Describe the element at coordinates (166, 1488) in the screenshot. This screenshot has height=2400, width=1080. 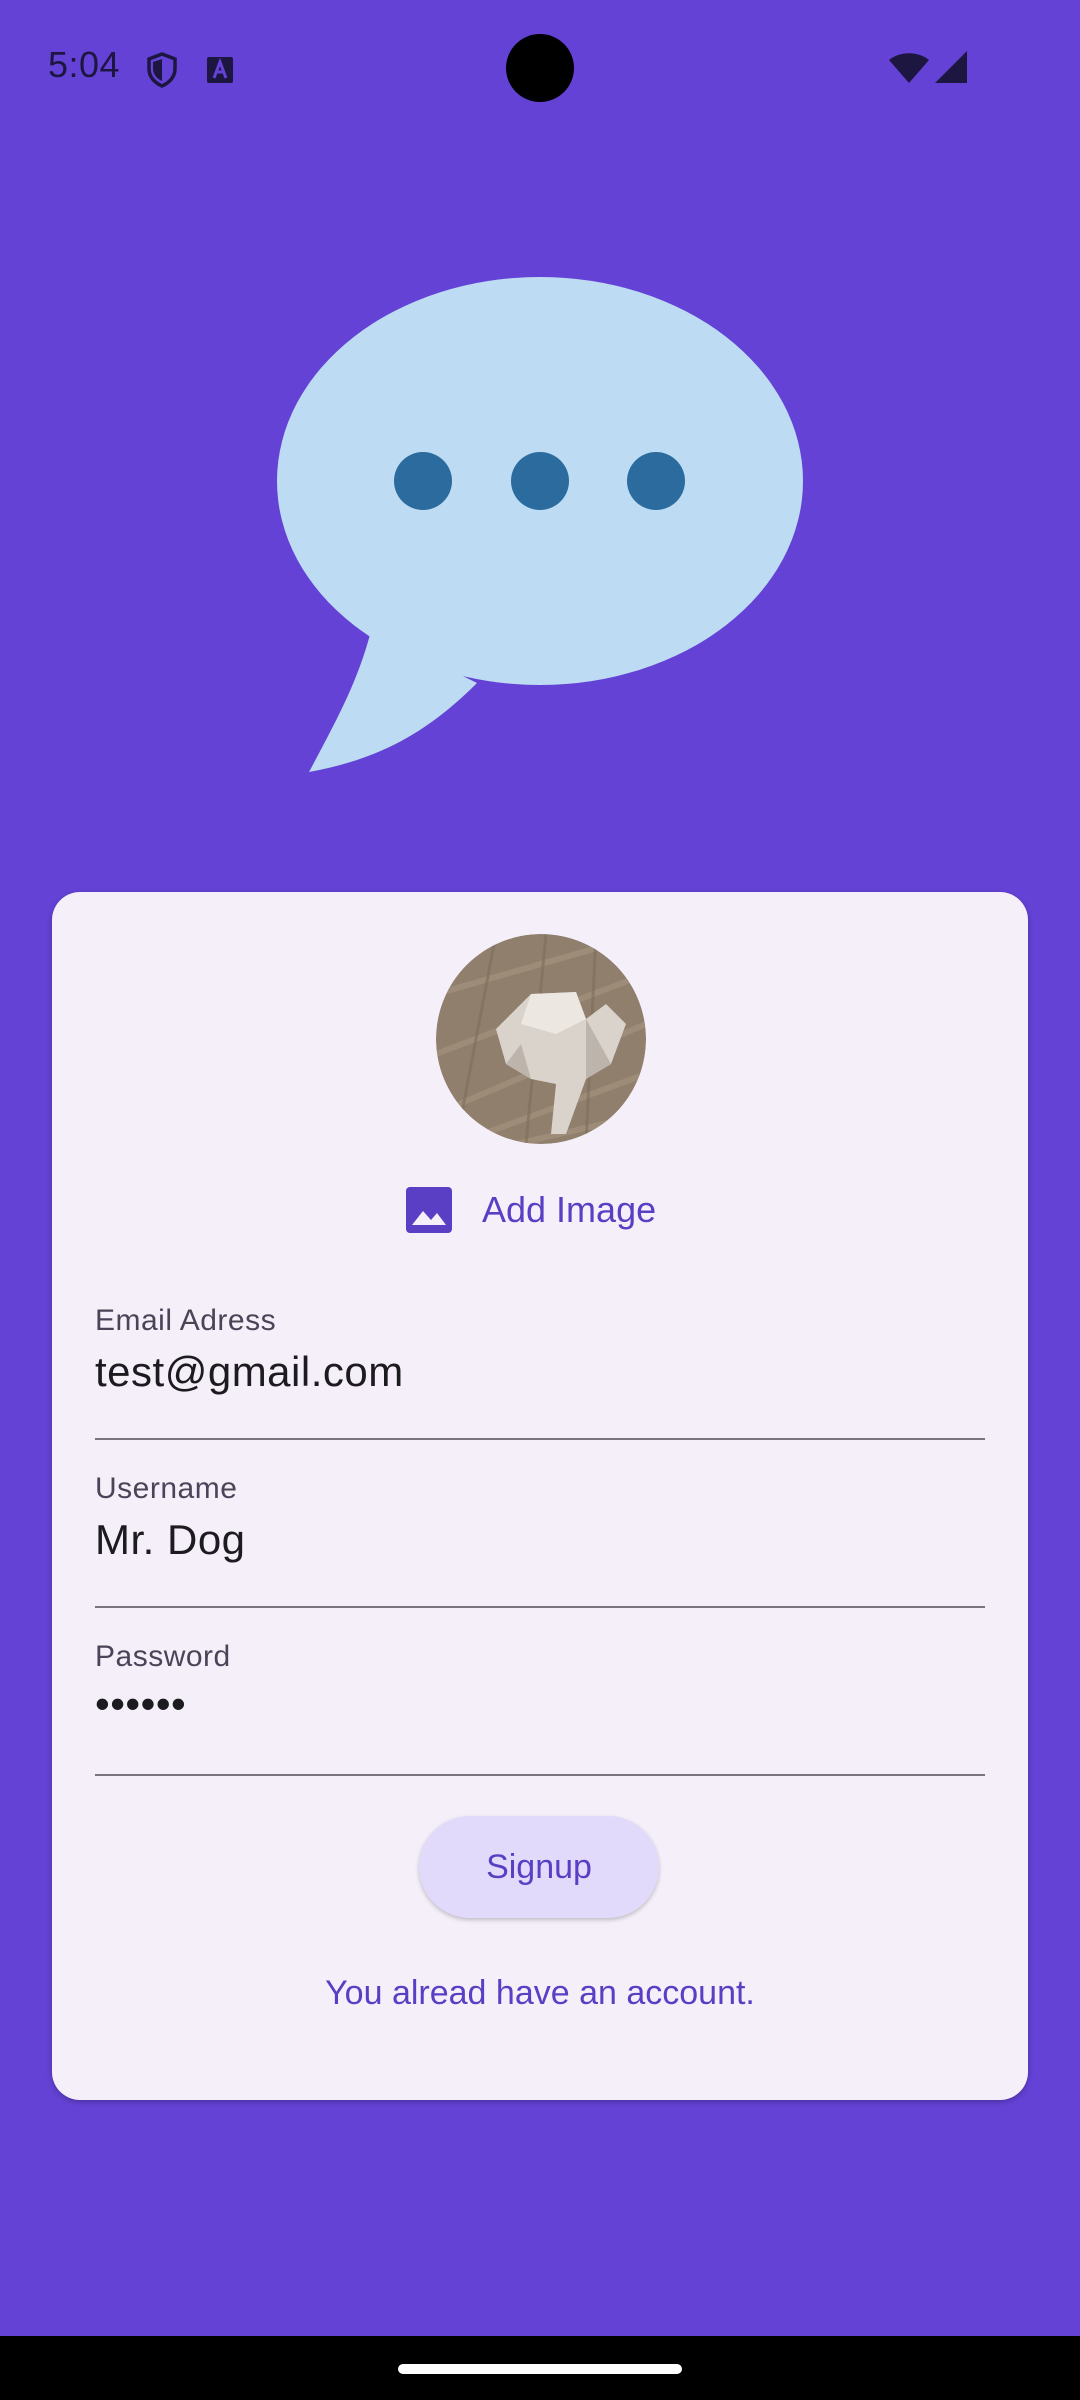
I see `username-field-label: Username` at that location.